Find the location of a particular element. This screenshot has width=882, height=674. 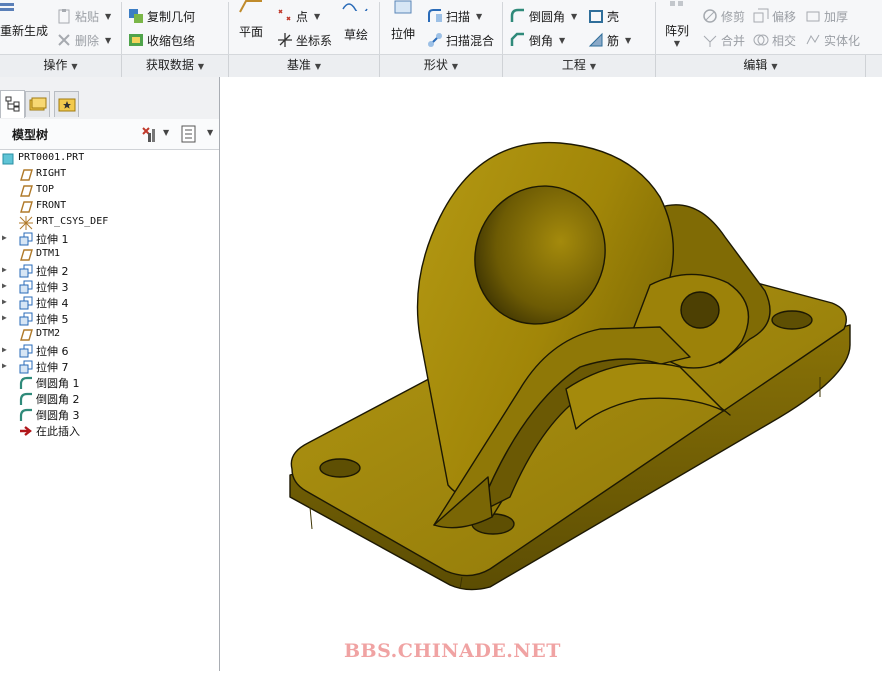

tree-item-label: 在此插入 is located at coordinates (58, 431).